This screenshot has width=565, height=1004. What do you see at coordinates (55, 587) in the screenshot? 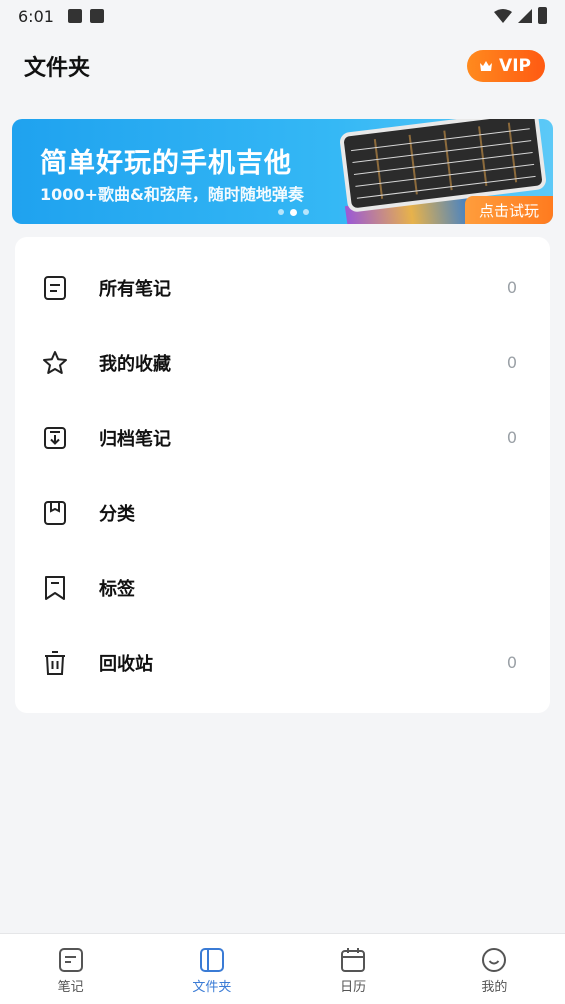
I see `tag-icon` at bounding box center [55, 587].